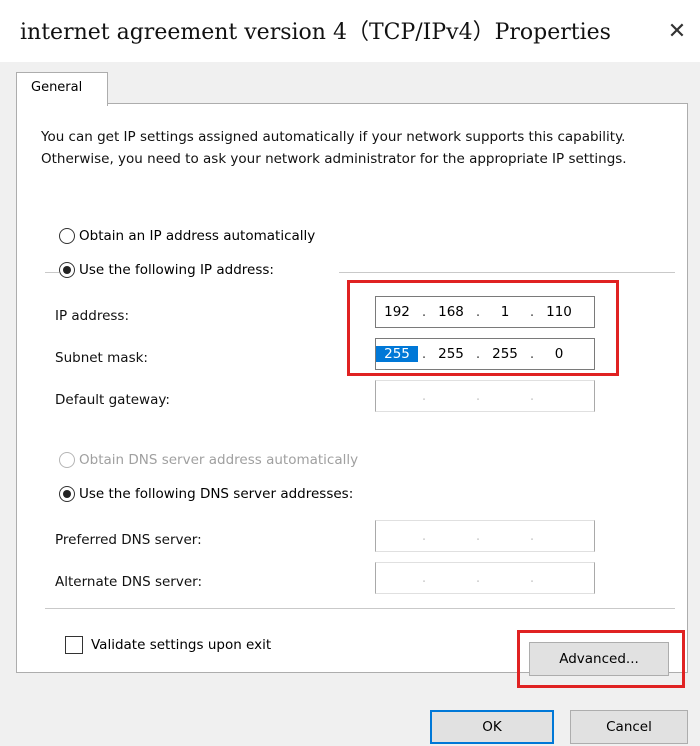 The height and width of the screenshot is (746, 700). What do you see at coordinates (677, 31) in the screenshot?
I see `close-icon: ✕` at bounding box center [677, 31].